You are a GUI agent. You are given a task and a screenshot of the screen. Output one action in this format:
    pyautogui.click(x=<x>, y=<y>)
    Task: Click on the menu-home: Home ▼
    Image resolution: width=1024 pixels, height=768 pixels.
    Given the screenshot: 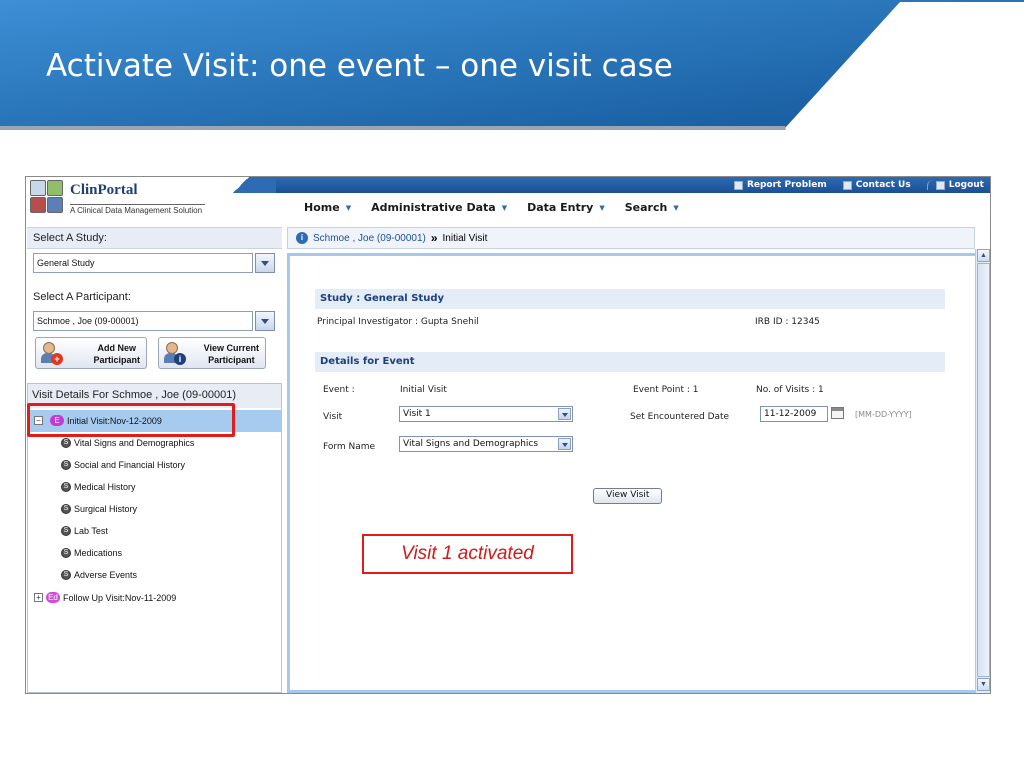 What is the action you would take?
    pyautogui.click(x=327, y=207)
    